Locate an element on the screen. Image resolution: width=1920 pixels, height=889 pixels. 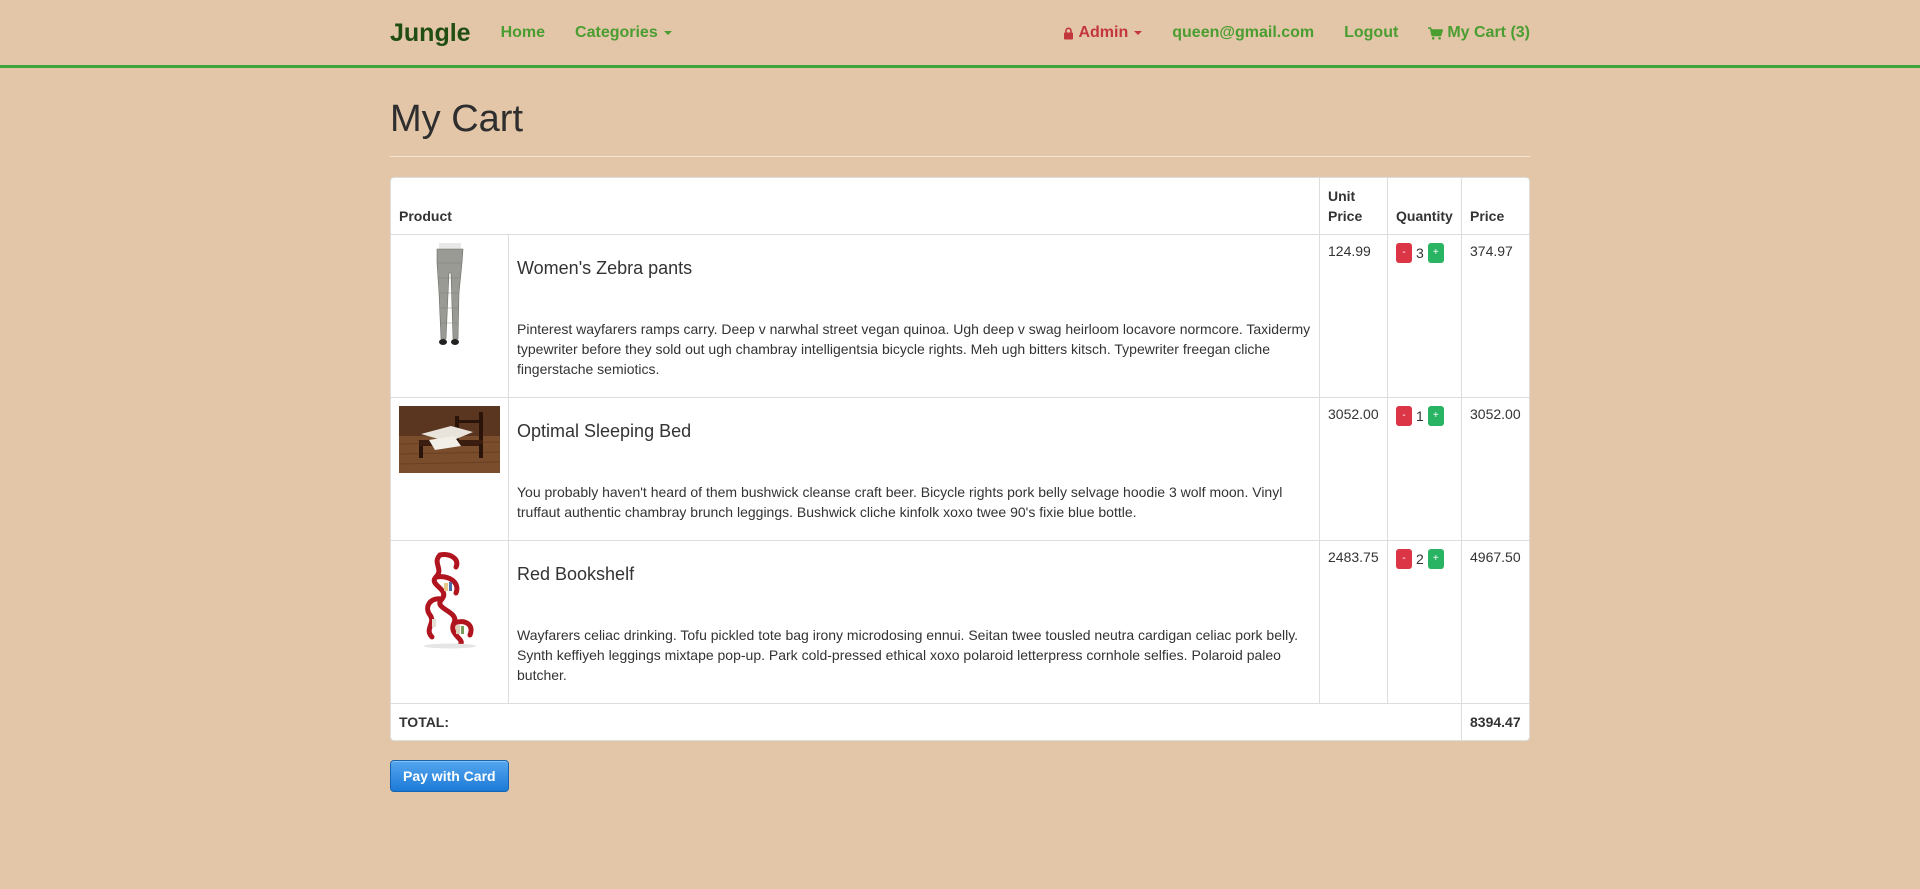
line-price-cell: 374.97 is located at coordinates (1495, 315).